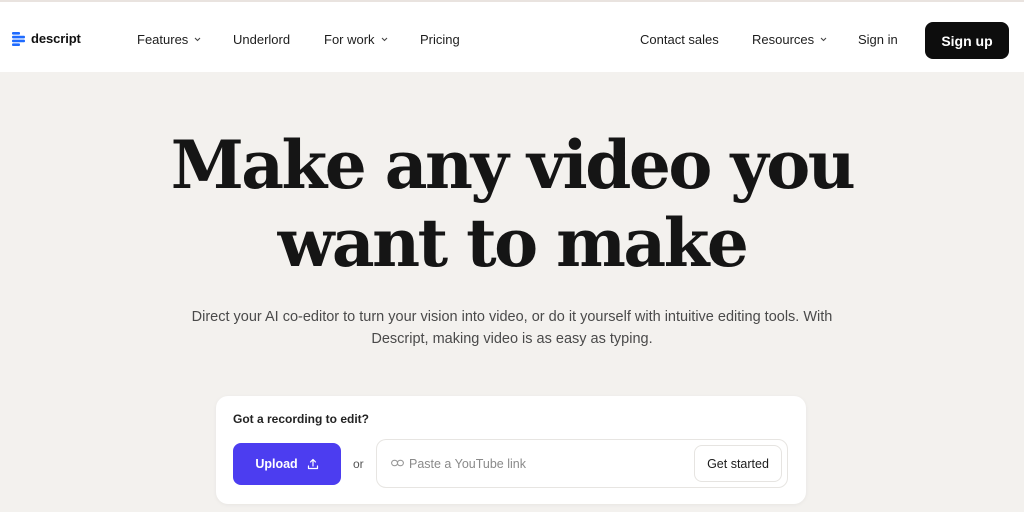 This screenshot has width=1024, height=512. I want to click on upload-label: Upload, so click(276, 464).